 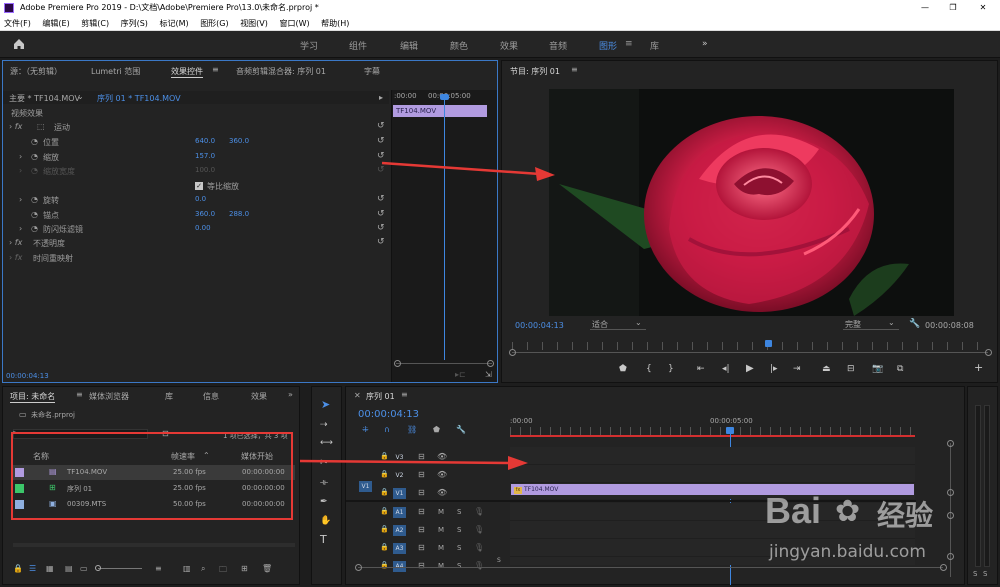 What do you see at coordinates (372, 71) in the screenshot?
I see `tab-captions: 字幕` at bounding box center [372, 71].